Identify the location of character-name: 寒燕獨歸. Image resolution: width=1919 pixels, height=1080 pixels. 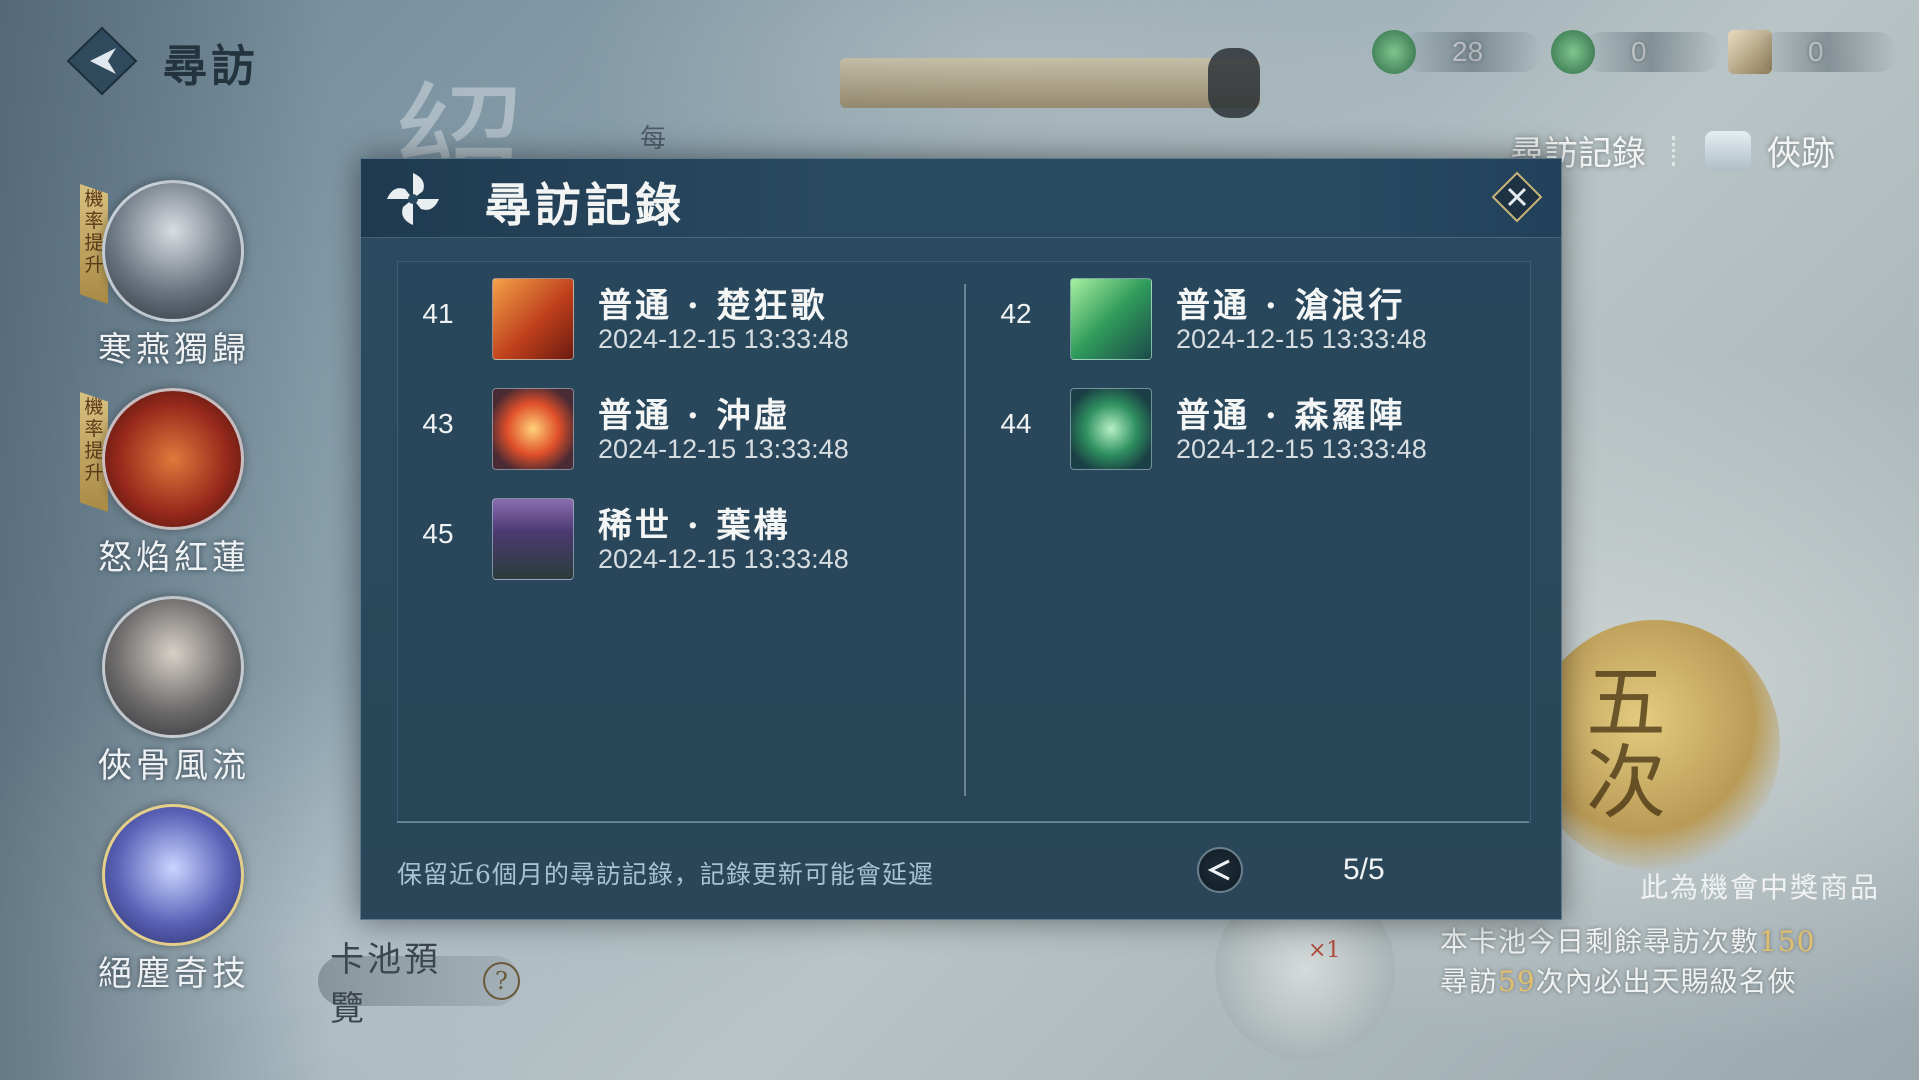
(174, 350).